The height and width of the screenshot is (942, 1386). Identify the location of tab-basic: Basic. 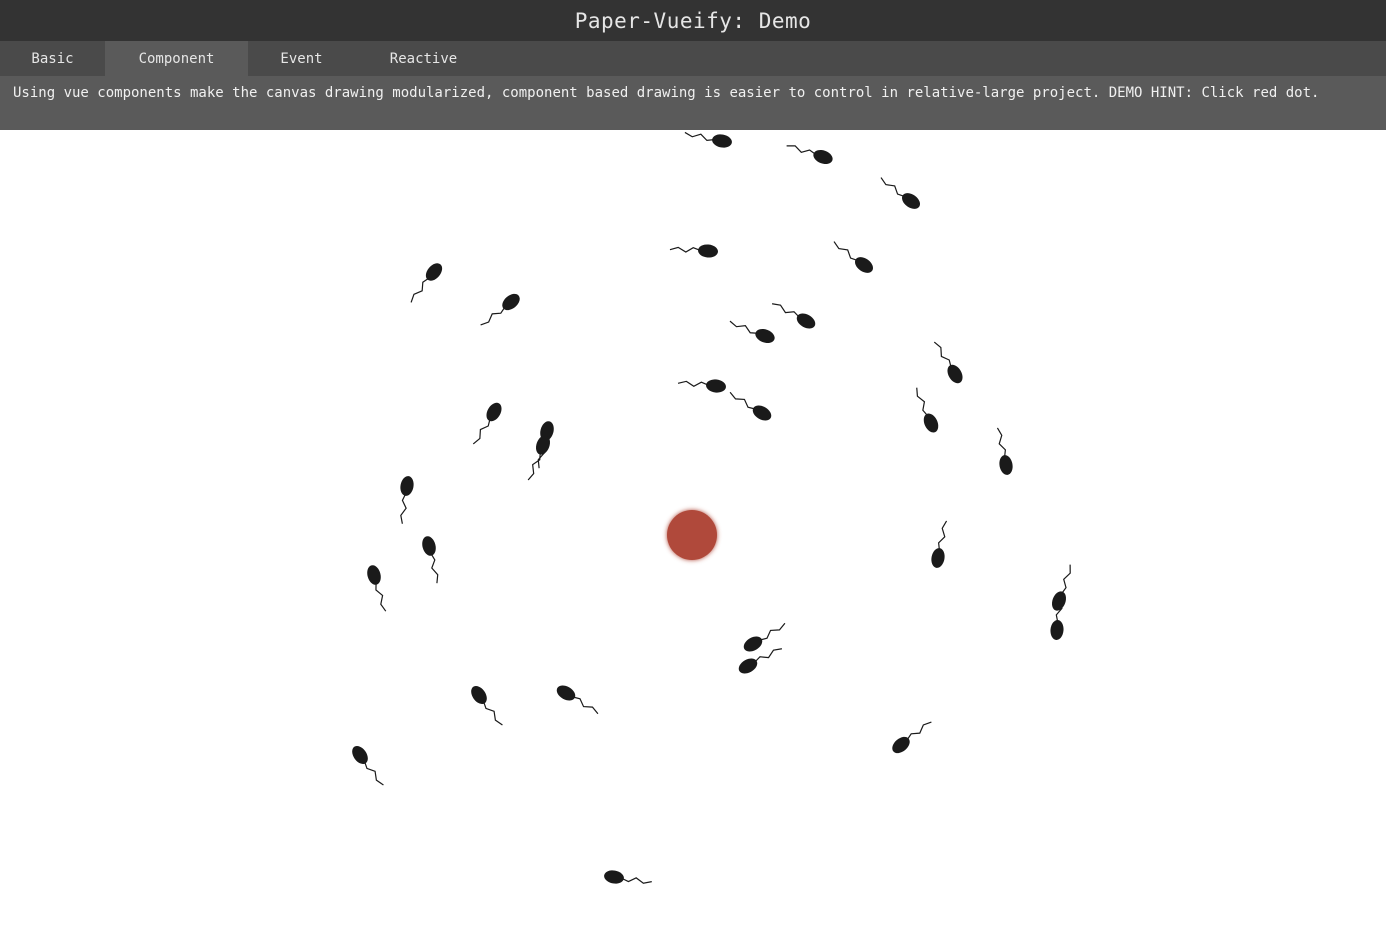
(52, 58).